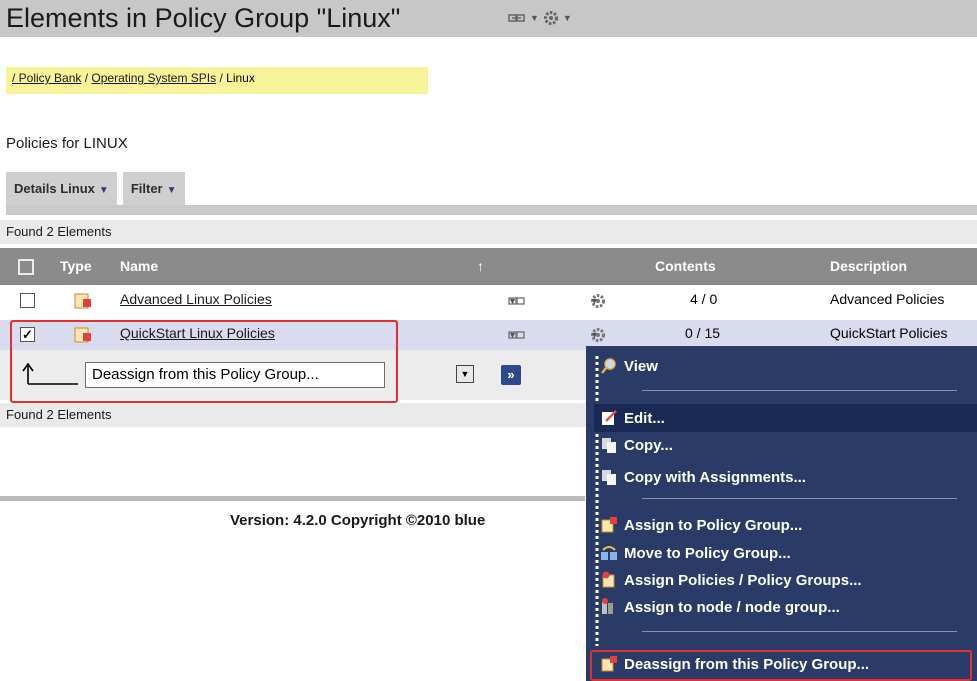  I want to click on tab-details: Details Linux ▼, so click(61, 188).